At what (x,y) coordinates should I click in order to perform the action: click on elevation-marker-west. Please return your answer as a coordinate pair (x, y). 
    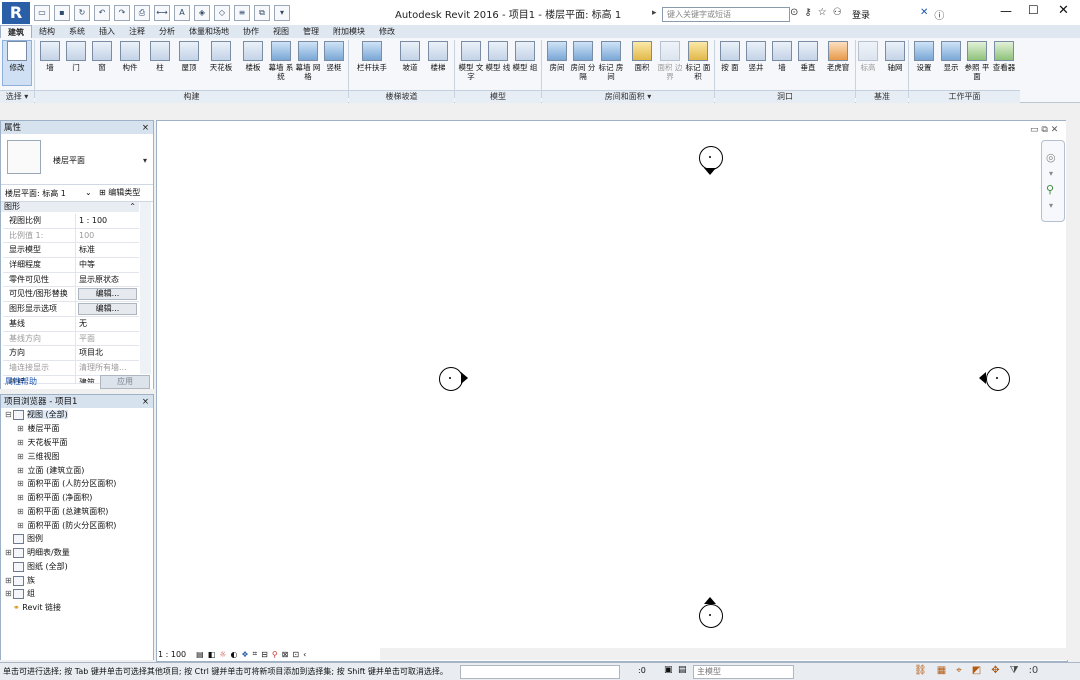
    Looking at the image, I should click on (451, 379).